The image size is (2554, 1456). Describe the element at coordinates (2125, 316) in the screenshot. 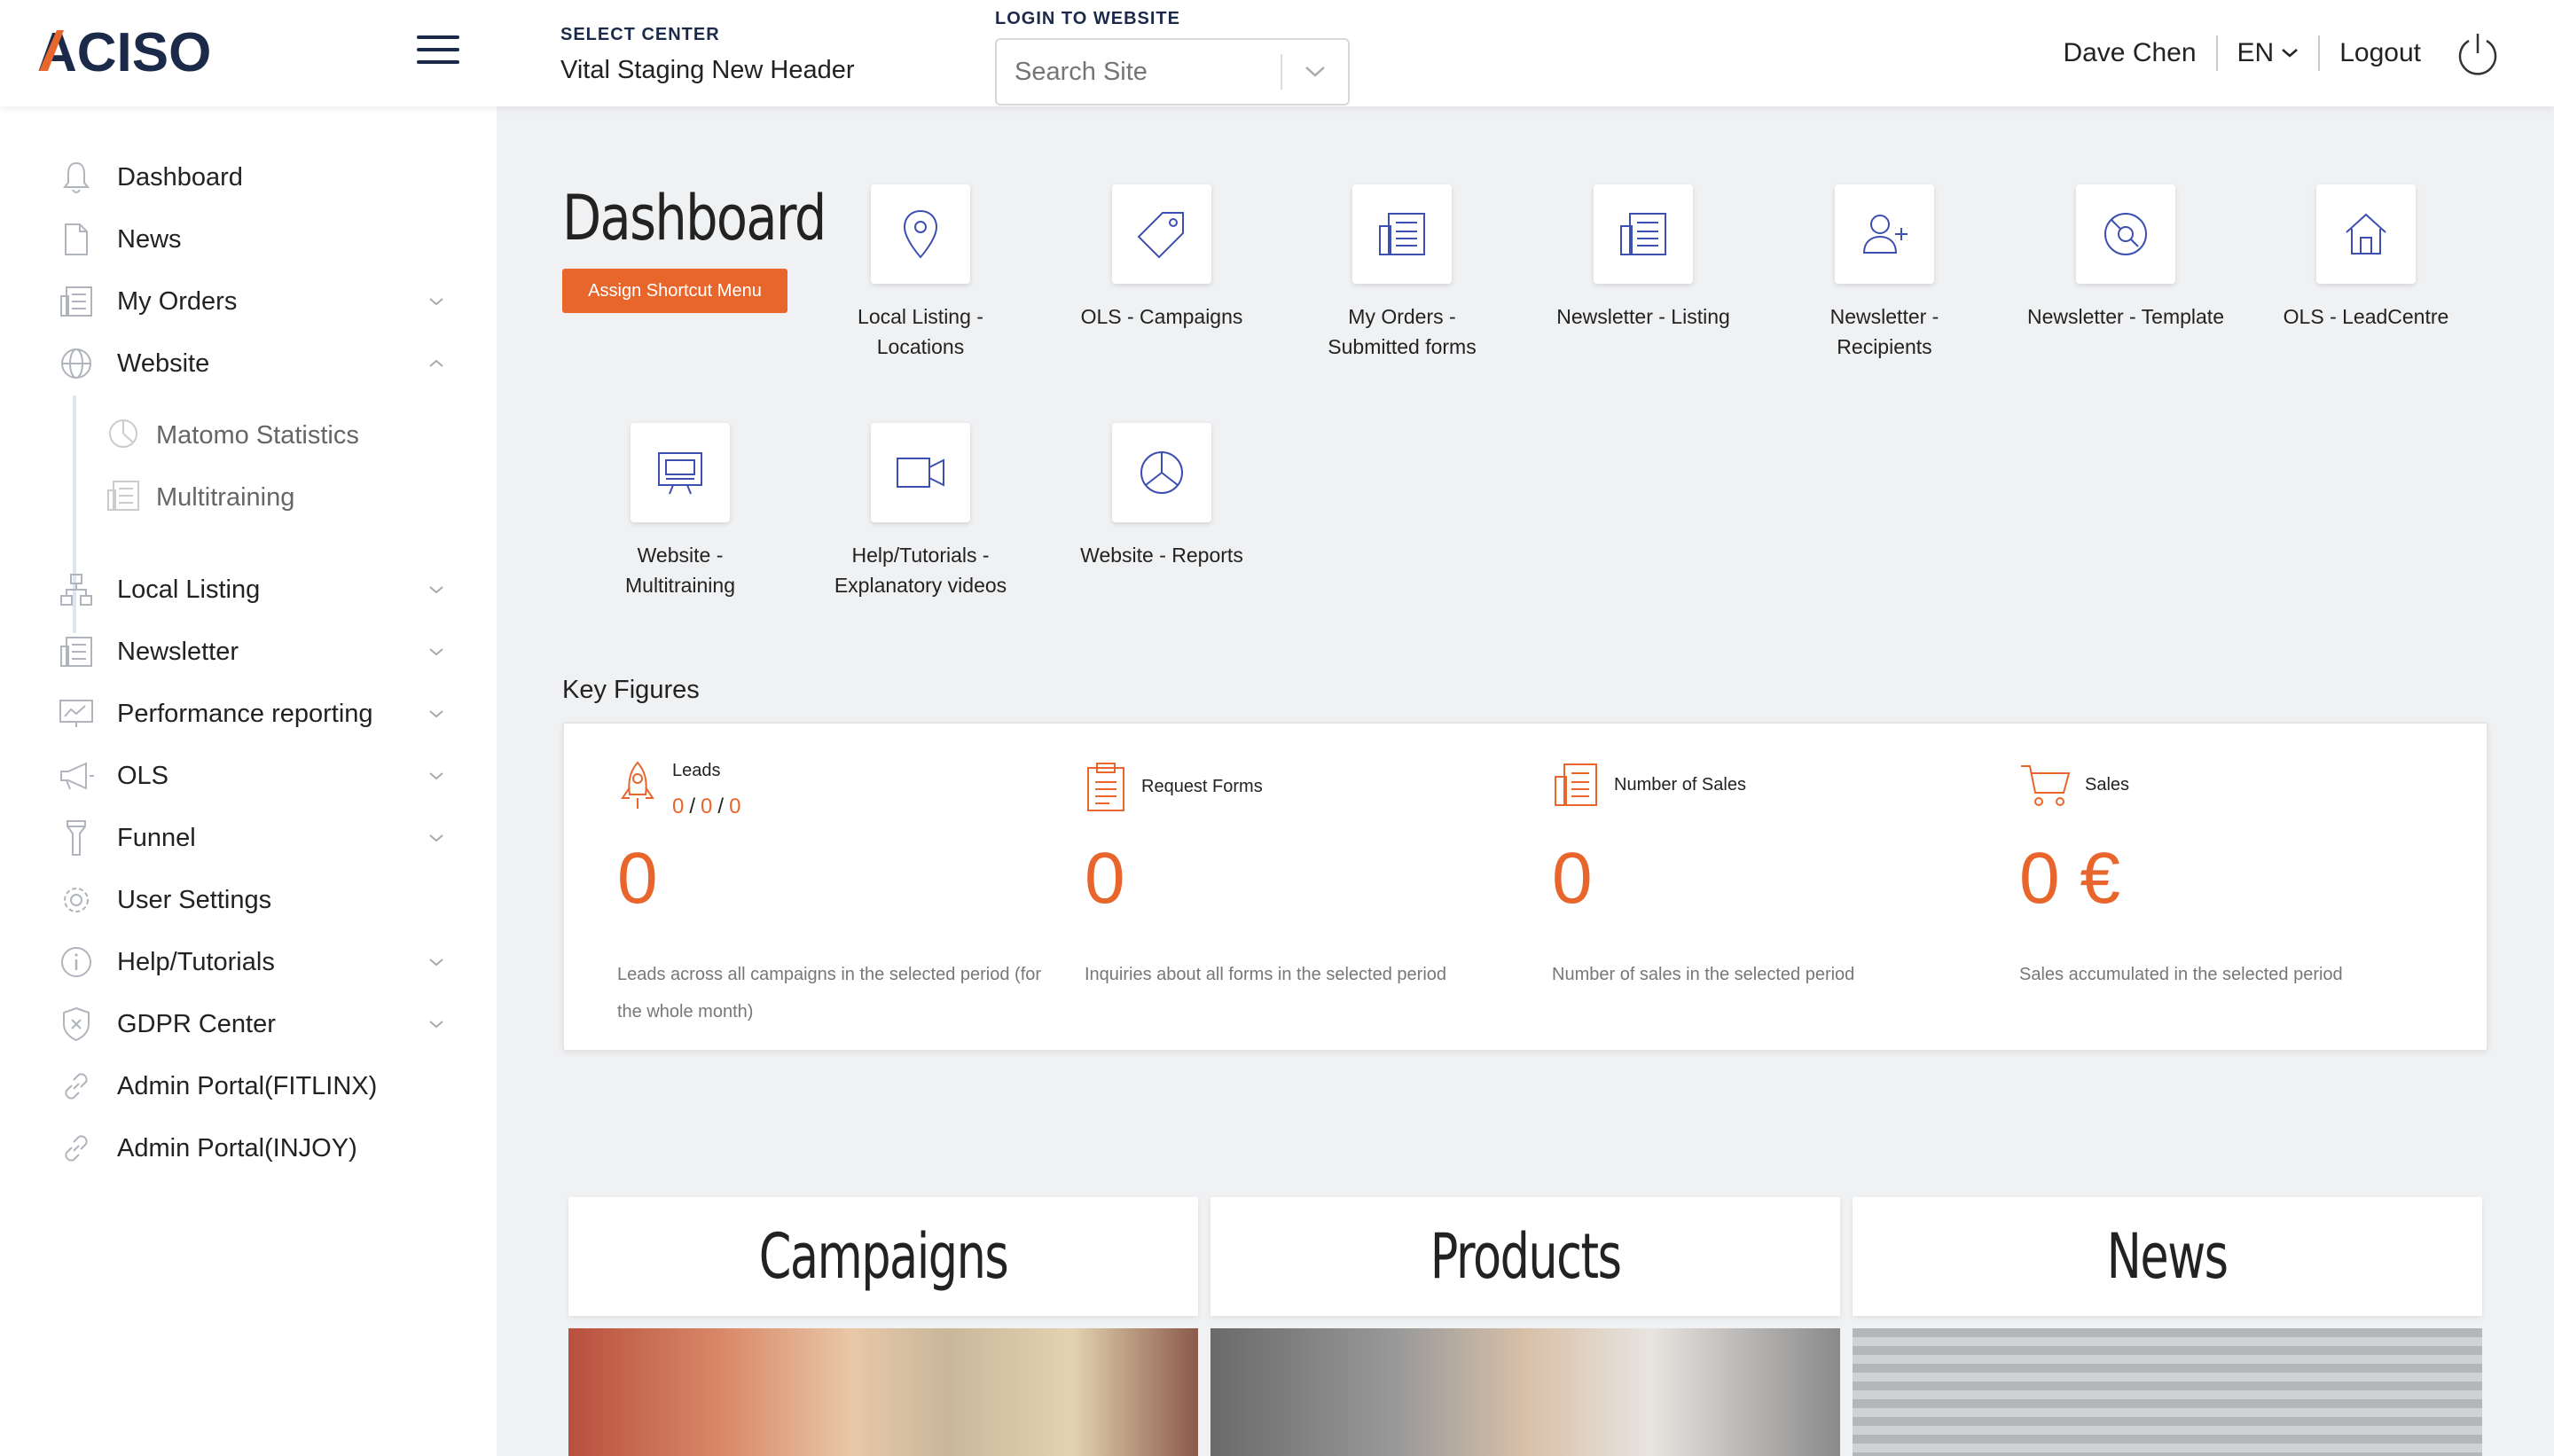

I see `shortcut-label: Newsletter - Template` at that location.